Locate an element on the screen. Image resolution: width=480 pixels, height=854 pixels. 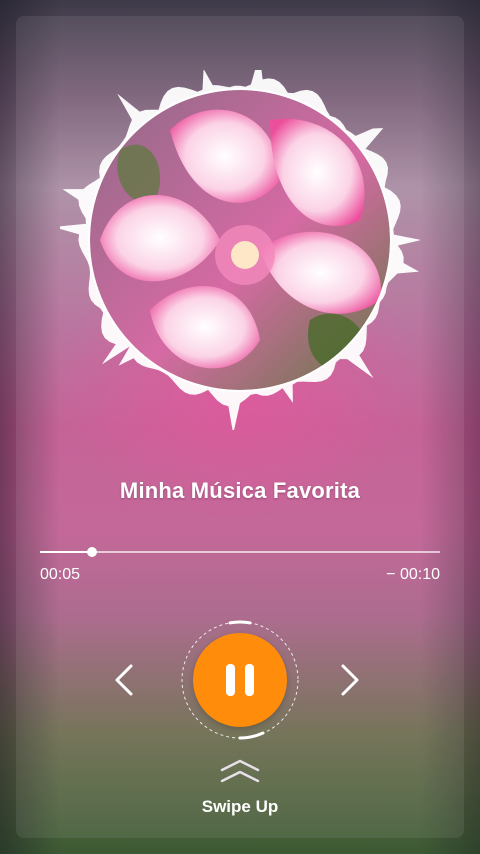
playback-controls is located at coordinates (240, 680).